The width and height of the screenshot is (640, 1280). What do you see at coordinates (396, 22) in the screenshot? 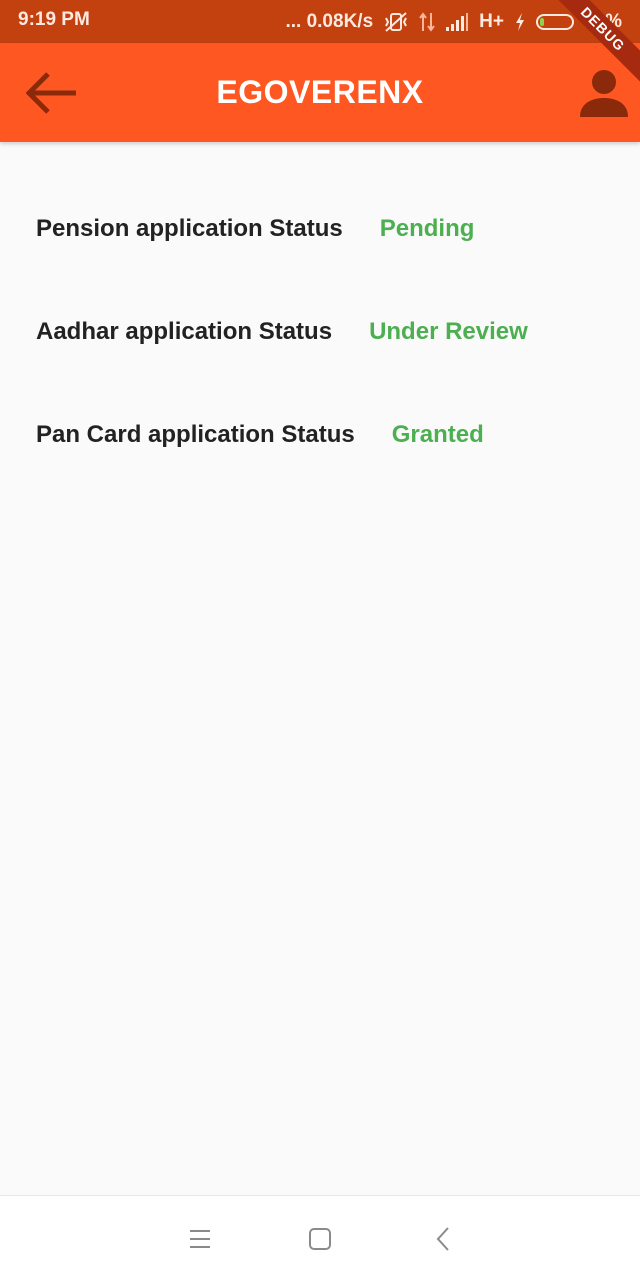
I see `vibrate-off-icon` at bounding box center [396, 22].